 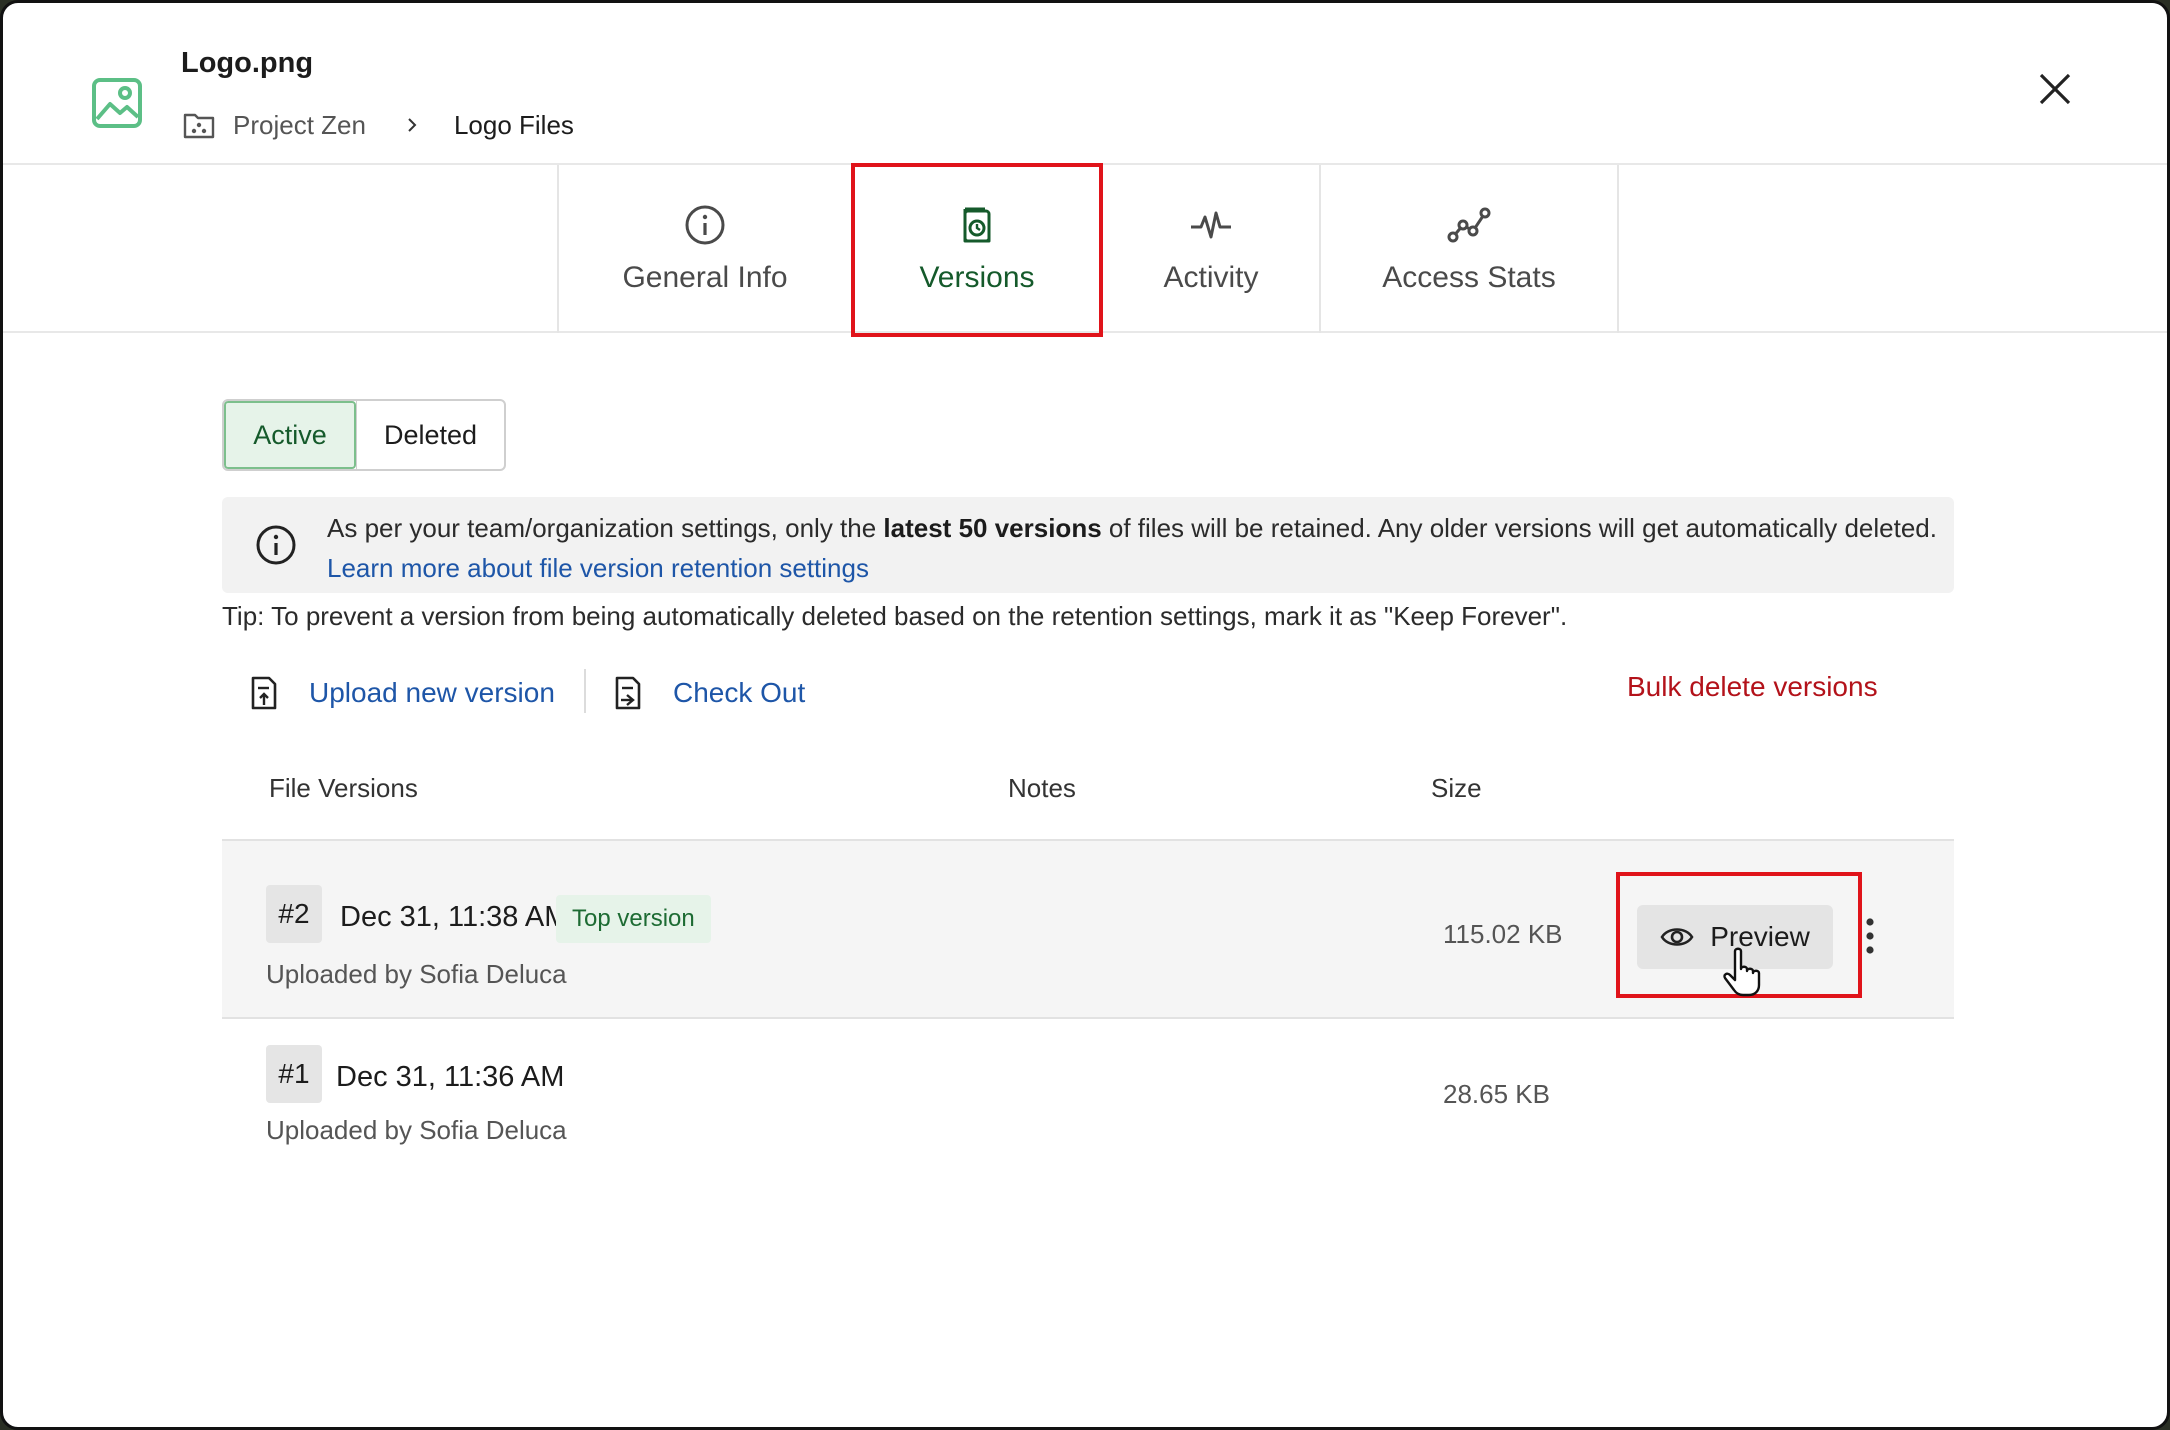 What do you see at coordinates (1469, 225) in the screenshot?
I see `stats-graph-icon` at bounding box center [1469, 225].